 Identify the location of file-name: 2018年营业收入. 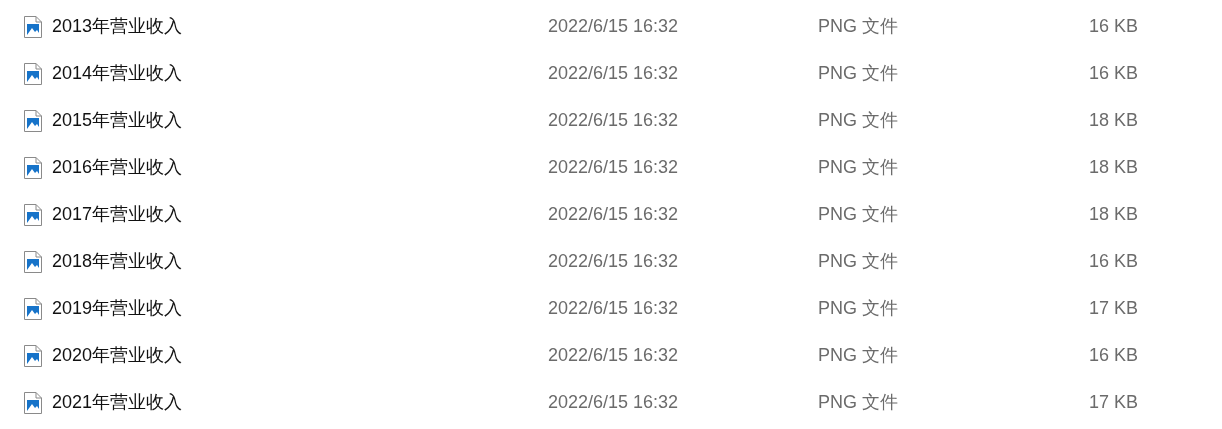
(117, 261).